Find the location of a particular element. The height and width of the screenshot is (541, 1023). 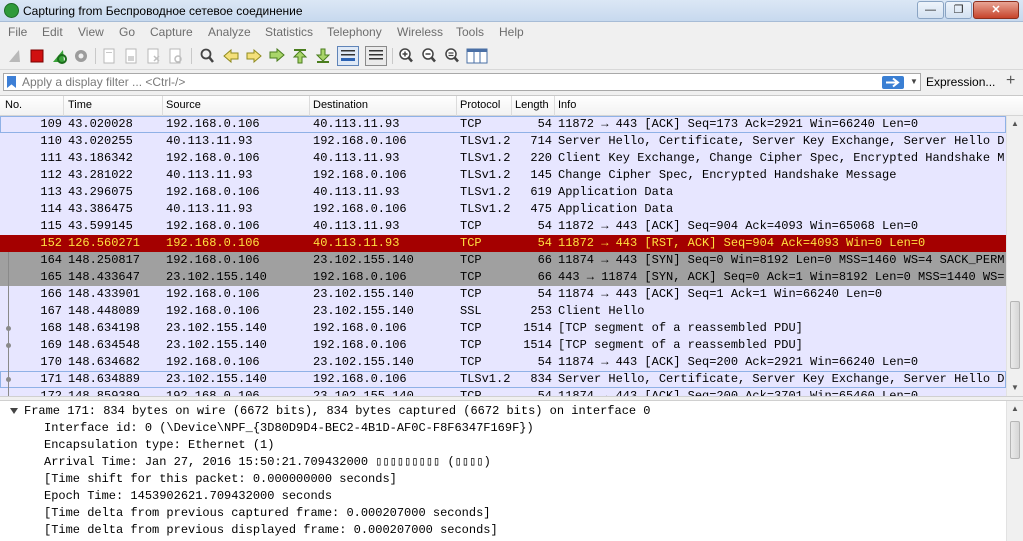

apply-filter-button is located at coordinates (893, 82).